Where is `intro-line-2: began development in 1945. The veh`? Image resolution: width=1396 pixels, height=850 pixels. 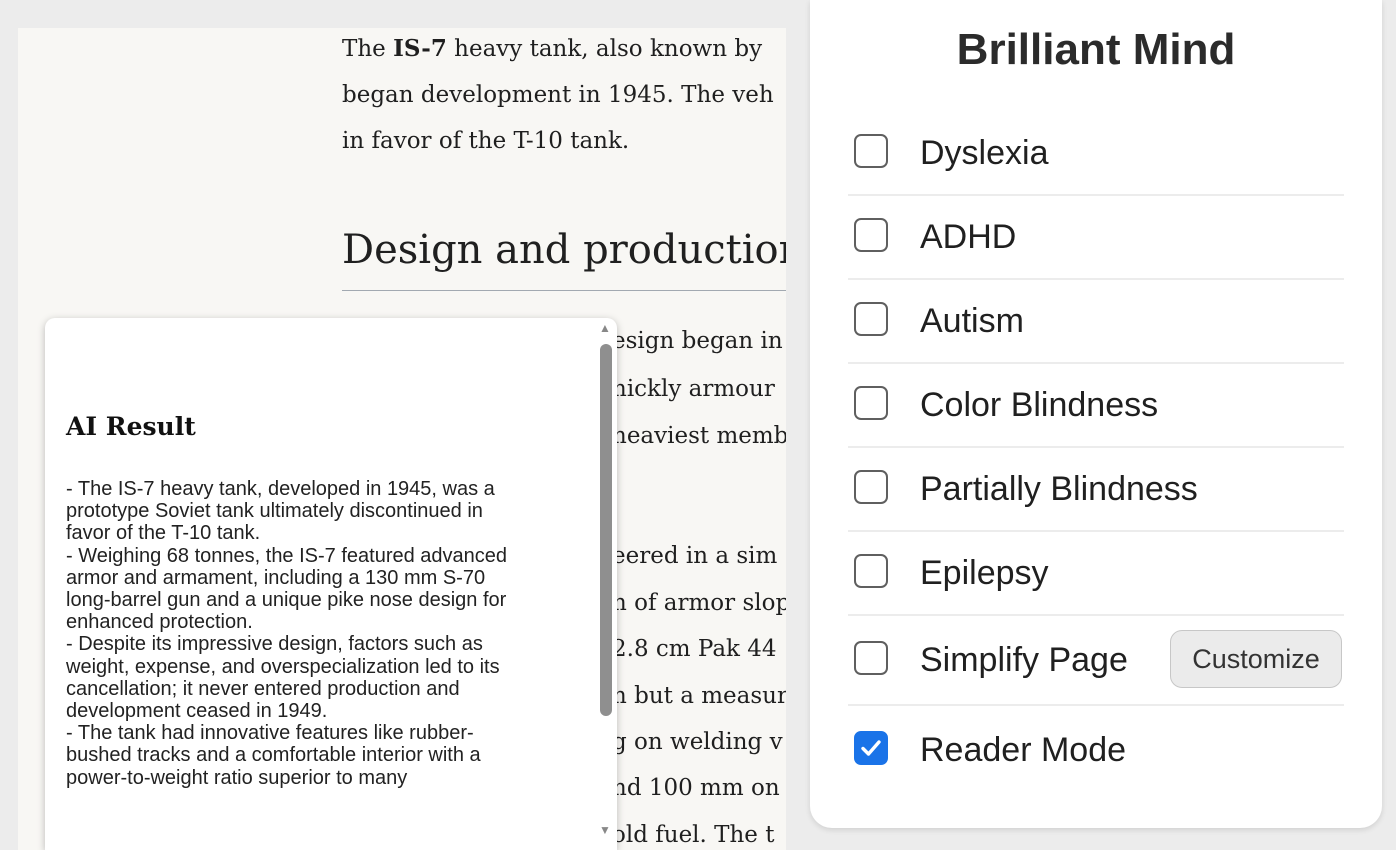 intro-line-2: began development in 1945. The veh is located at coordinates (558, 95).